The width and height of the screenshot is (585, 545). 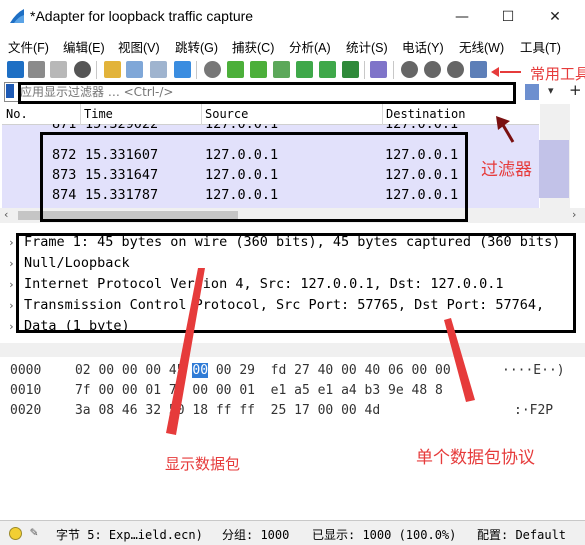 I want to click on filter-arrow, so click(x=508, y=133).